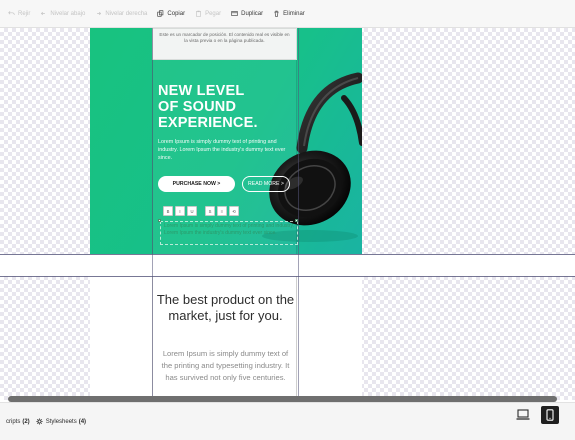 The width and height of the screenshot is (575, 440). I want to click on copy-icon, so click(160, 13).